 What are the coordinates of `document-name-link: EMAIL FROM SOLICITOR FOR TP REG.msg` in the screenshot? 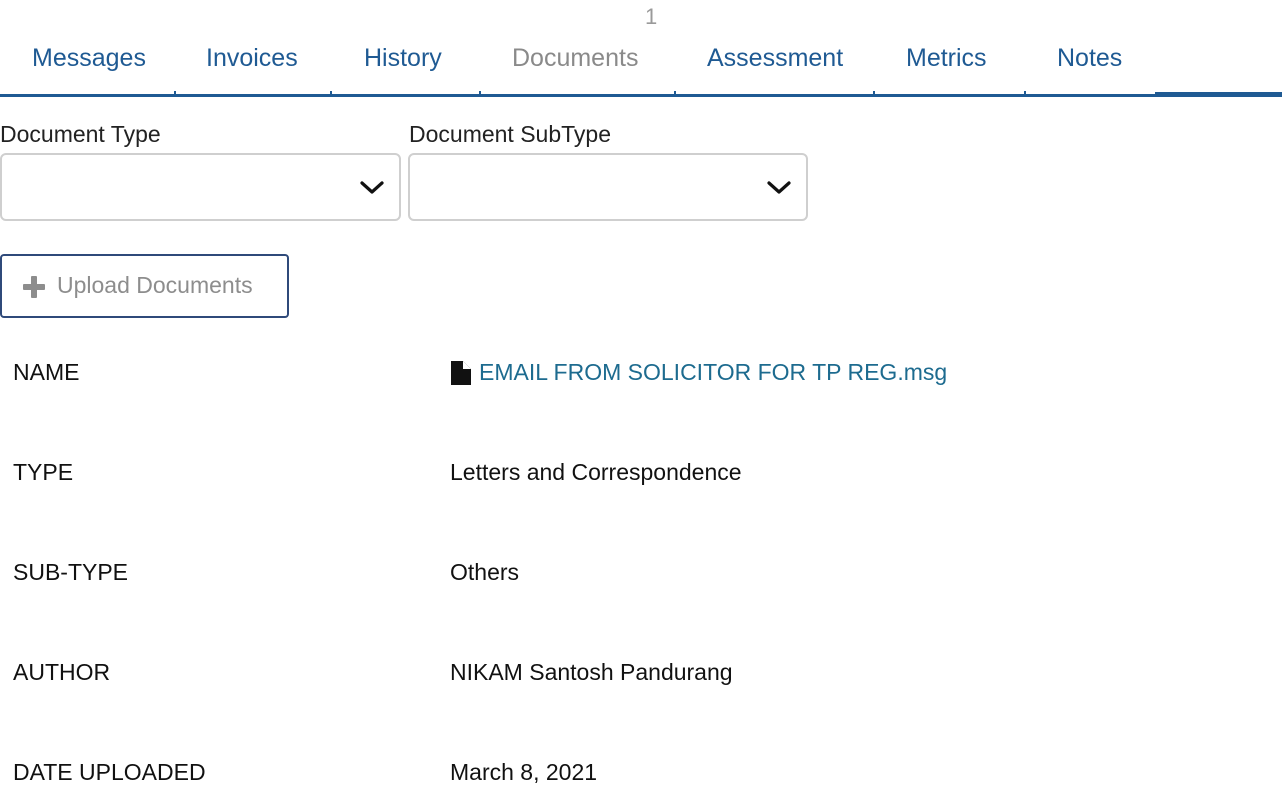 It's located at (698, 372).